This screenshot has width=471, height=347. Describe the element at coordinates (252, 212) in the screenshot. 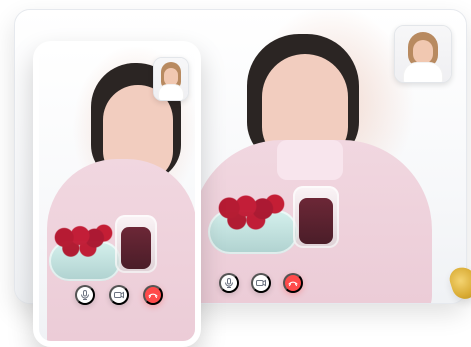

I see `desktop-strawberries` at that location.